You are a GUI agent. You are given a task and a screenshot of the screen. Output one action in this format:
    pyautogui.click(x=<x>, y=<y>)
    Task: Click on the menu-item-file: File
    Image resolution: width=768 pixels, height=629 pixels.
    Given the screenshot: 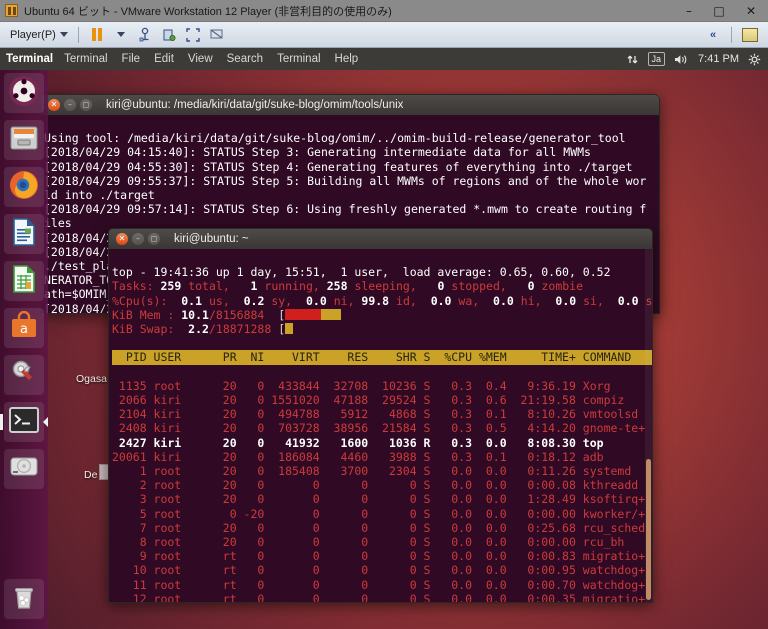 What is the action you would take?
    pyautogui.click(x=131, y=59)
    